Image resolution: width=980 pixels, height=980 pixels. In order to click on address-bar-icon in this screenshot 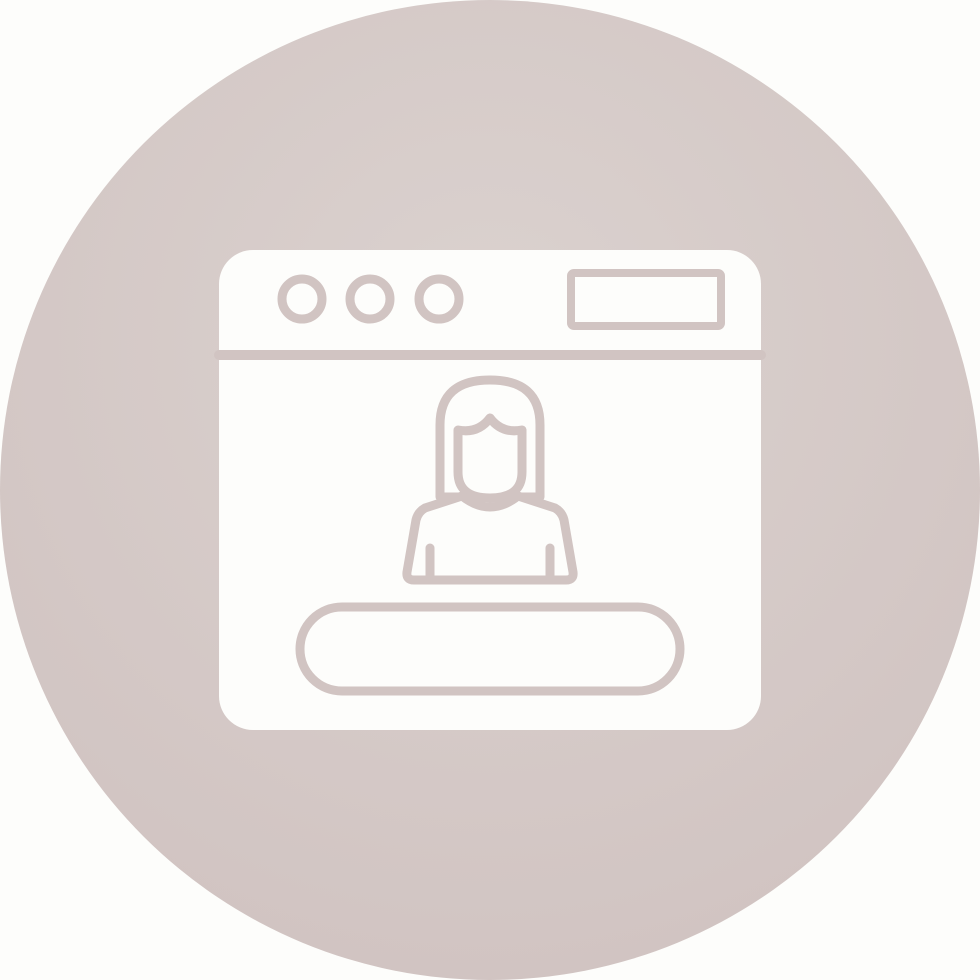, I will do `click(646, 299)`.